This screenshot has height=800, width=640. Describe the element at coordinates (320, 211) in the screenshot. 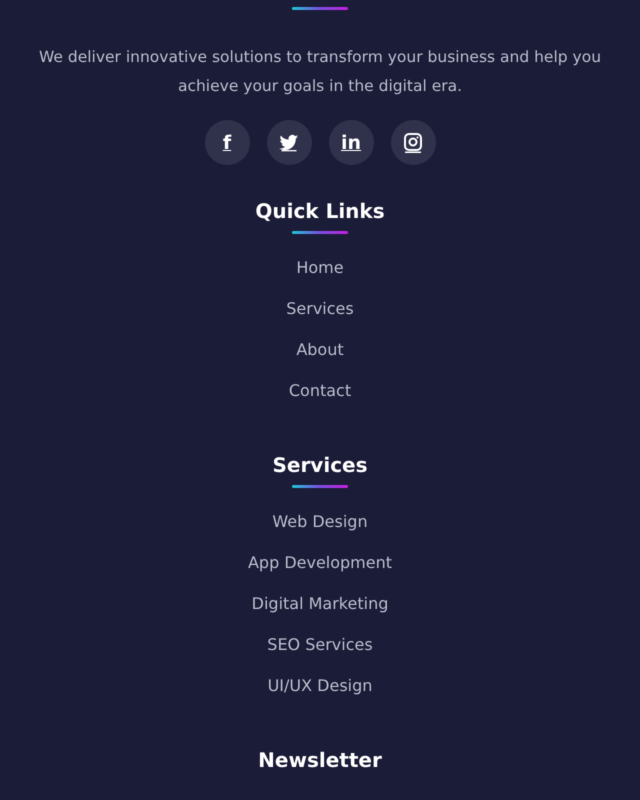

I see `section-heading: Quick Links` at that location.